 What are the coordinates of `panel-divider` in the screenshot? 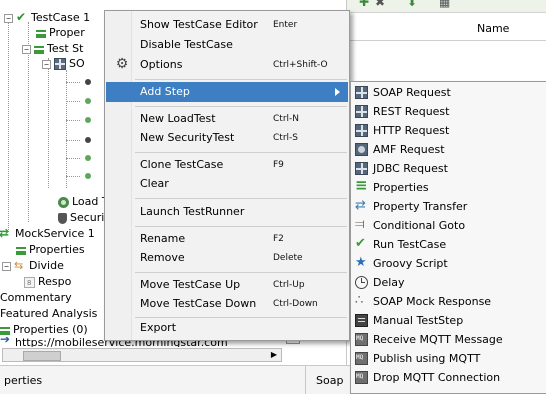 It's located at (305, 380).